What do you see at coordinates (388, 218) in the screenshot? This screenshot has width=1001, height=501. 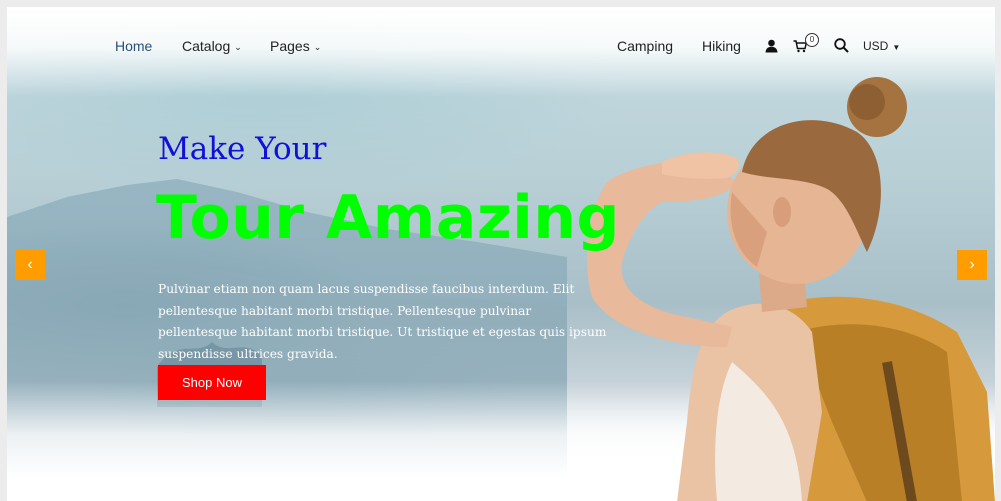 I see `hero-headline-line2: Tour Amazing` at bounding box center [388, 218].